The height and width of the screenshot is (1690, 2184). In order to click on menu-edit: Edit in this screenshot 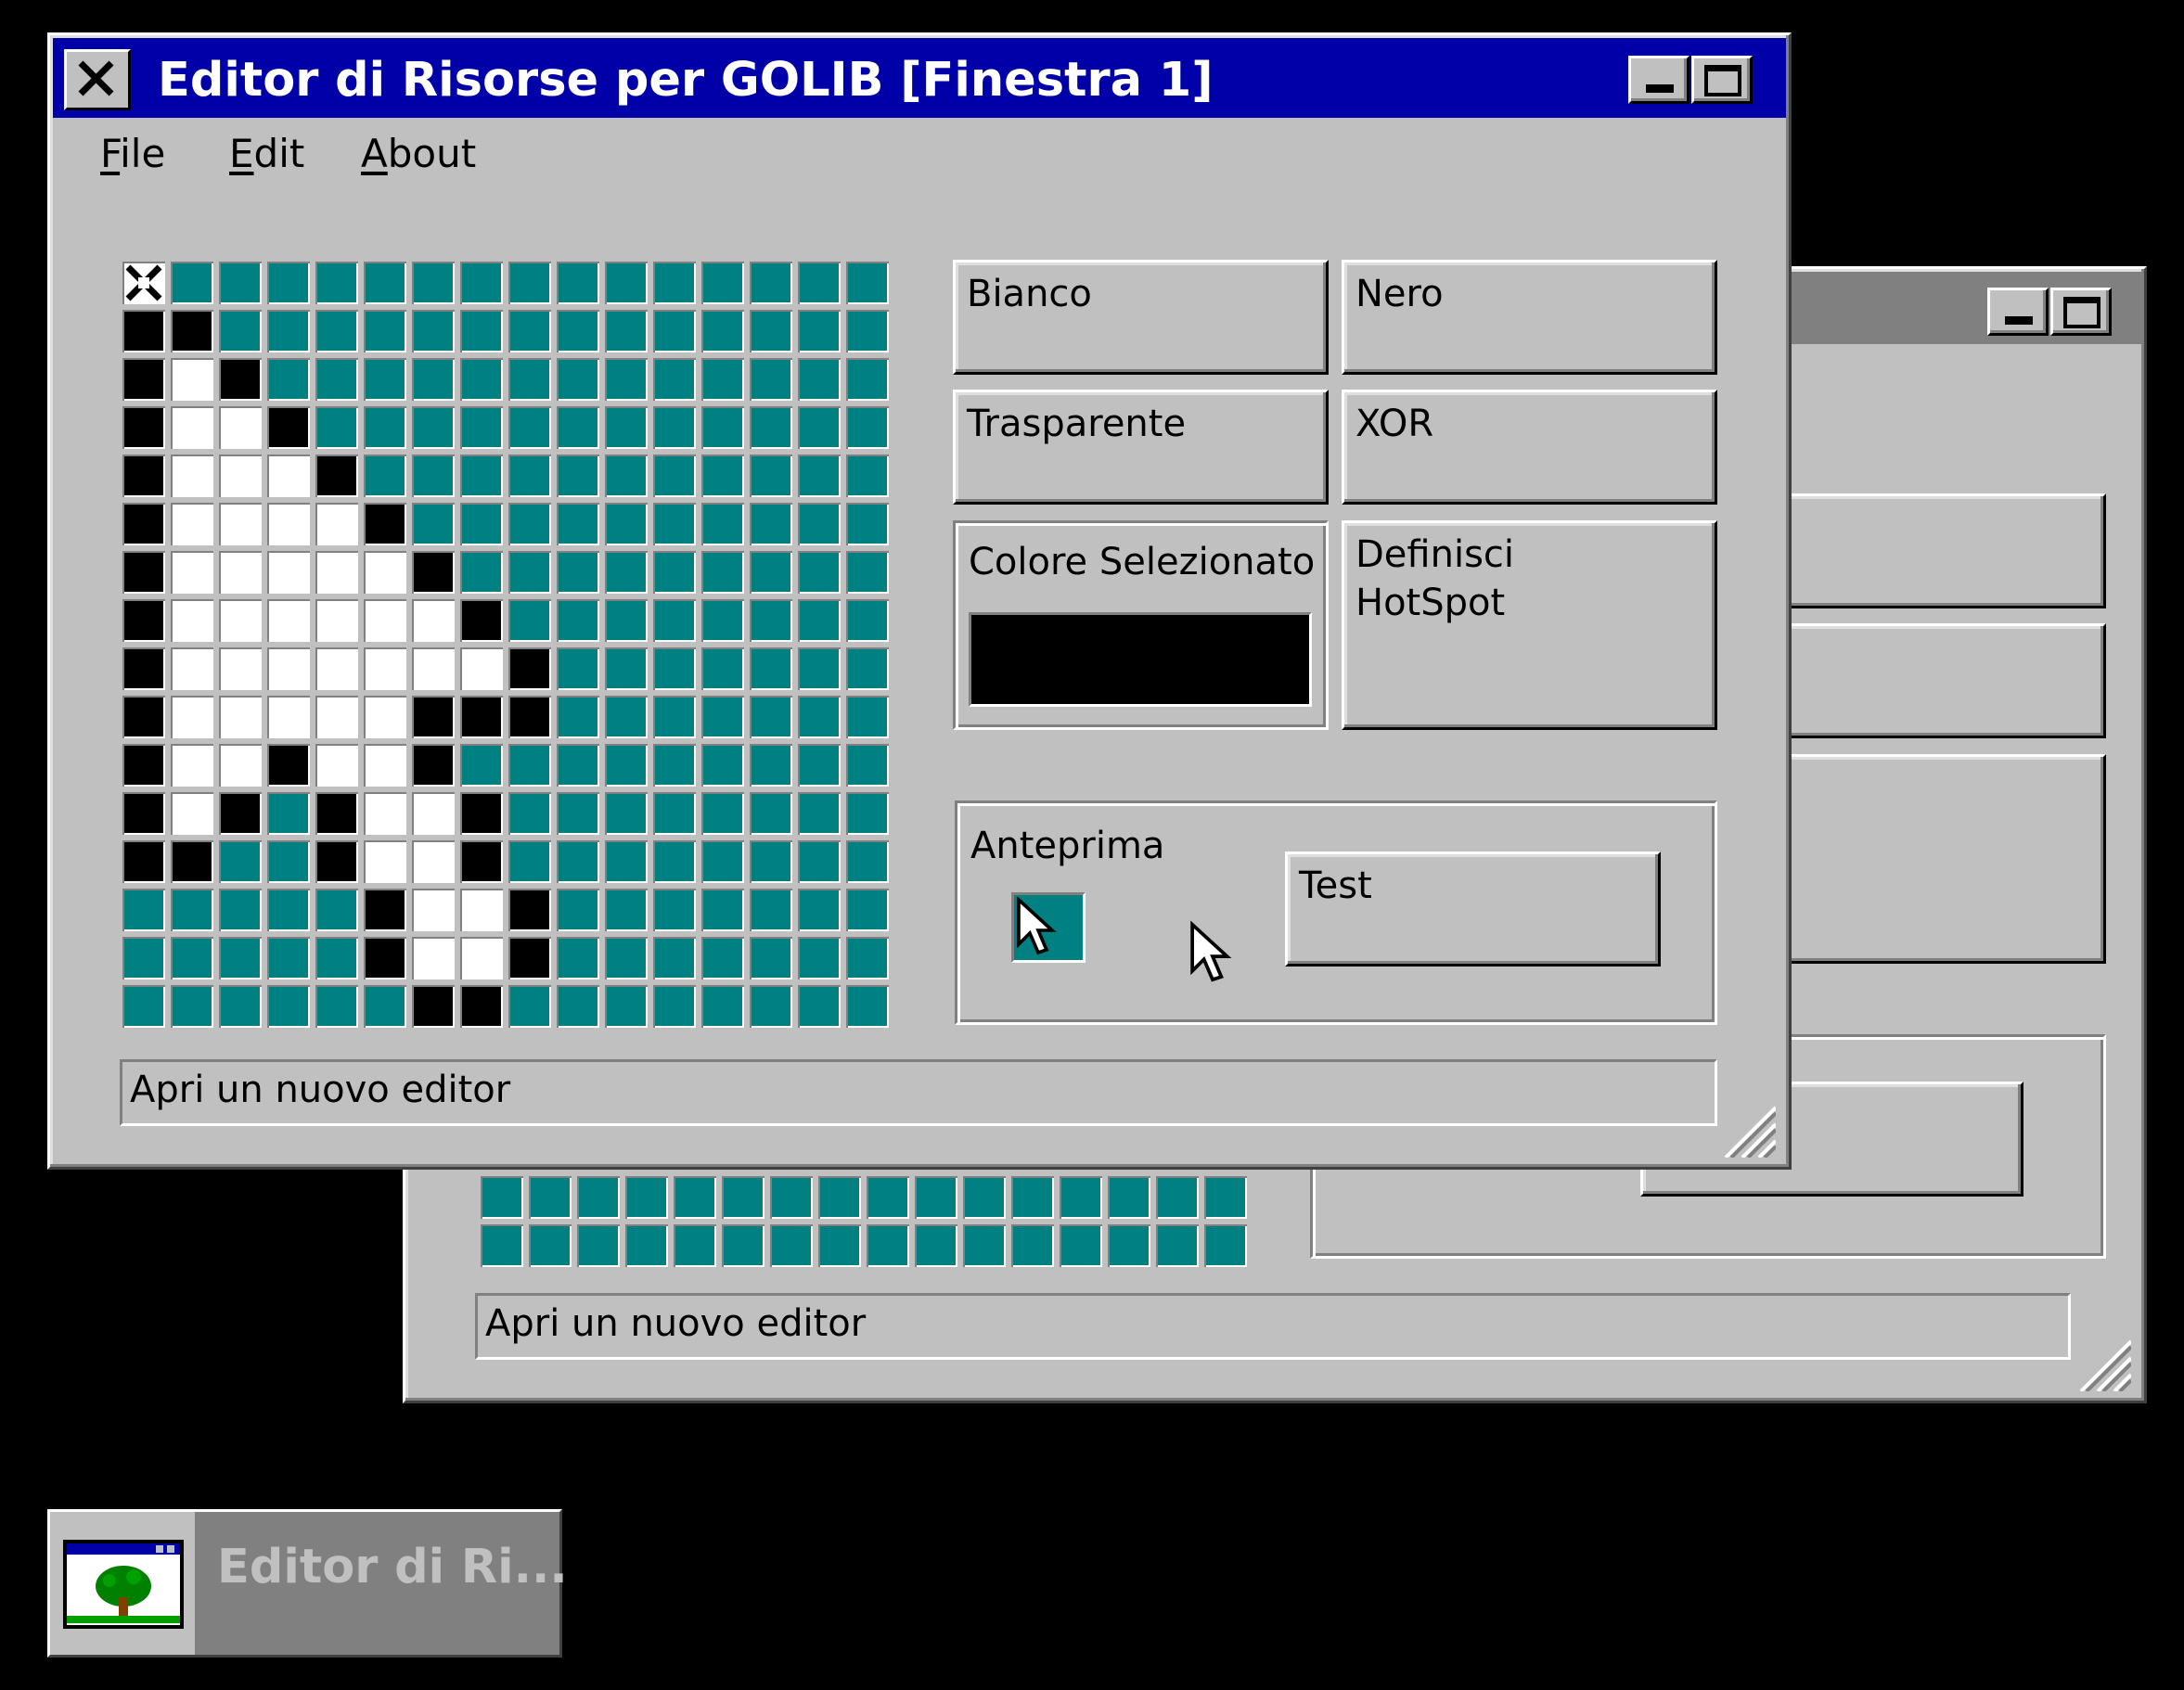, I will do `click(266, 153)`.